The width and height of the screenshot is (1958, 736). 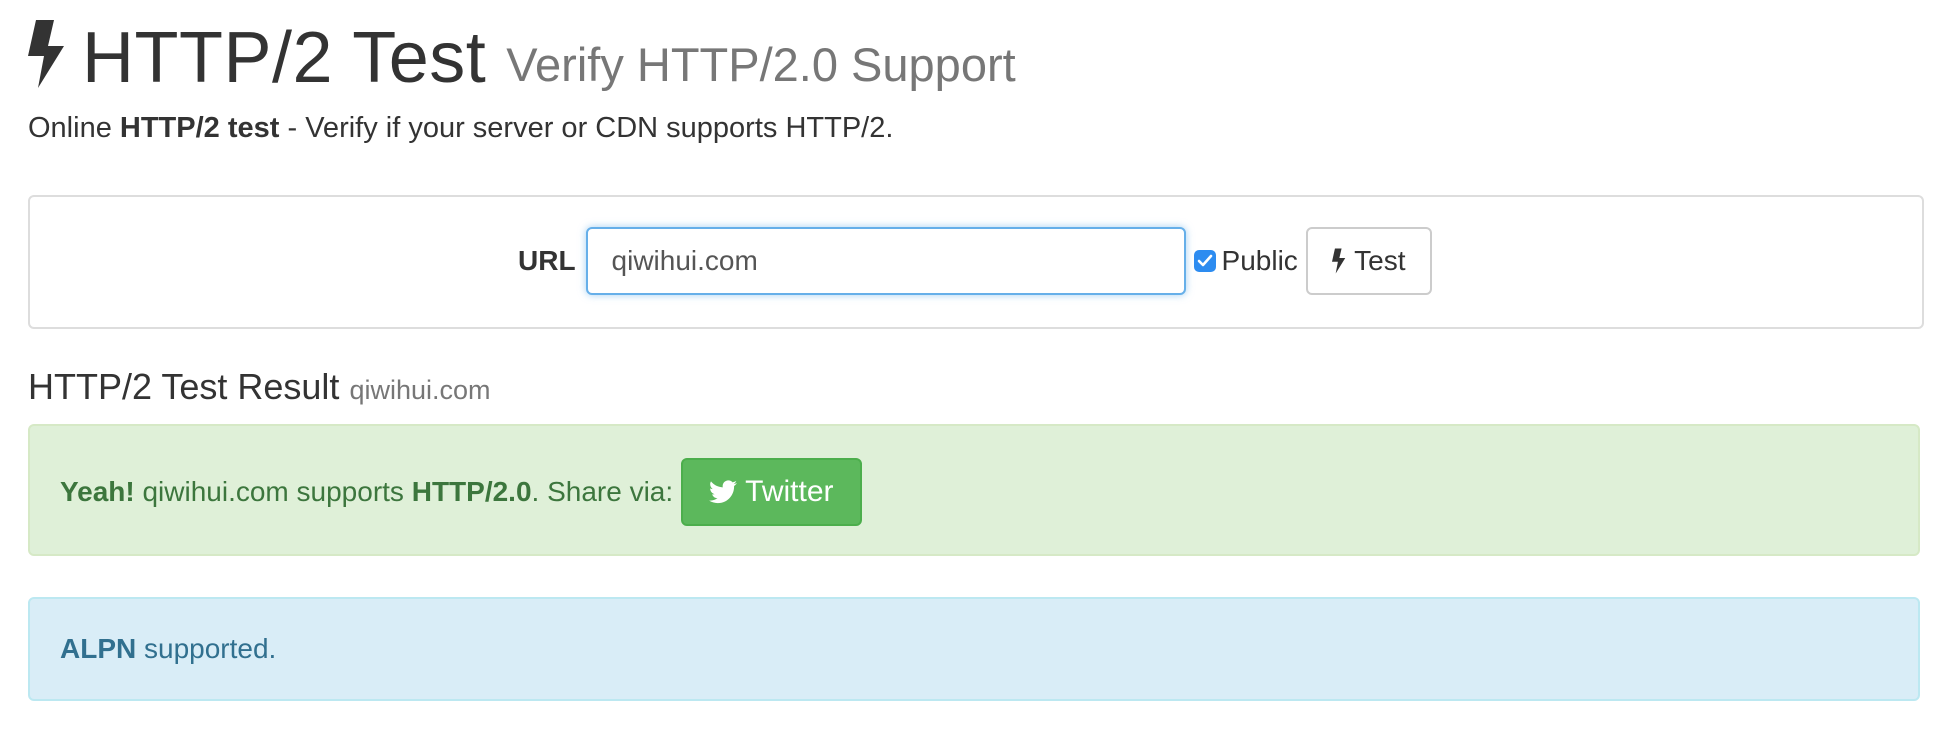 What do you see at coordinates (97, 491) in the screenshot?
I see `success-exclaim: Yeah!` at bounding box center [97, 491].